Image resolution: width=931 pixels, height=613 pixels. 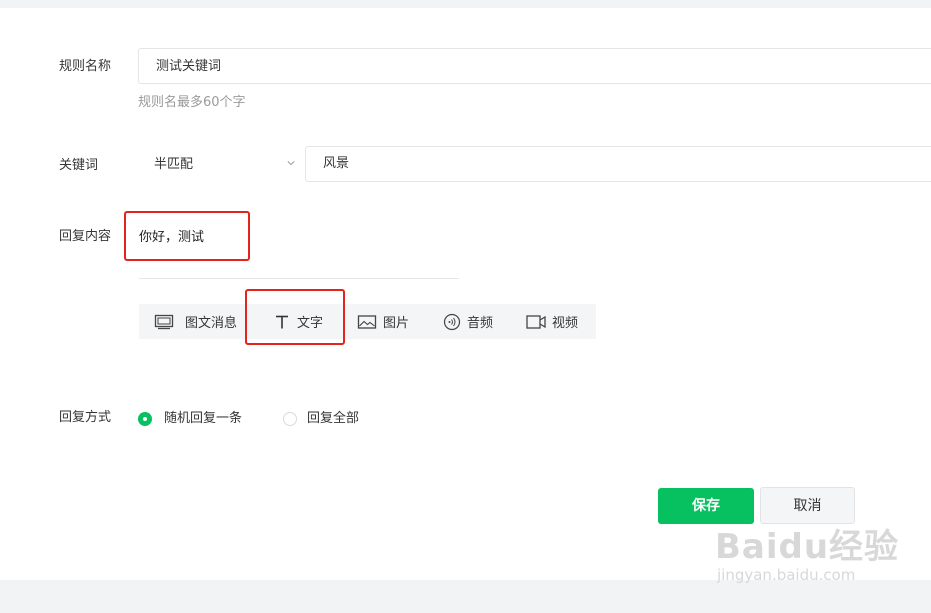 I want to click on reply-editor-divider, so click(x=299, y=278).